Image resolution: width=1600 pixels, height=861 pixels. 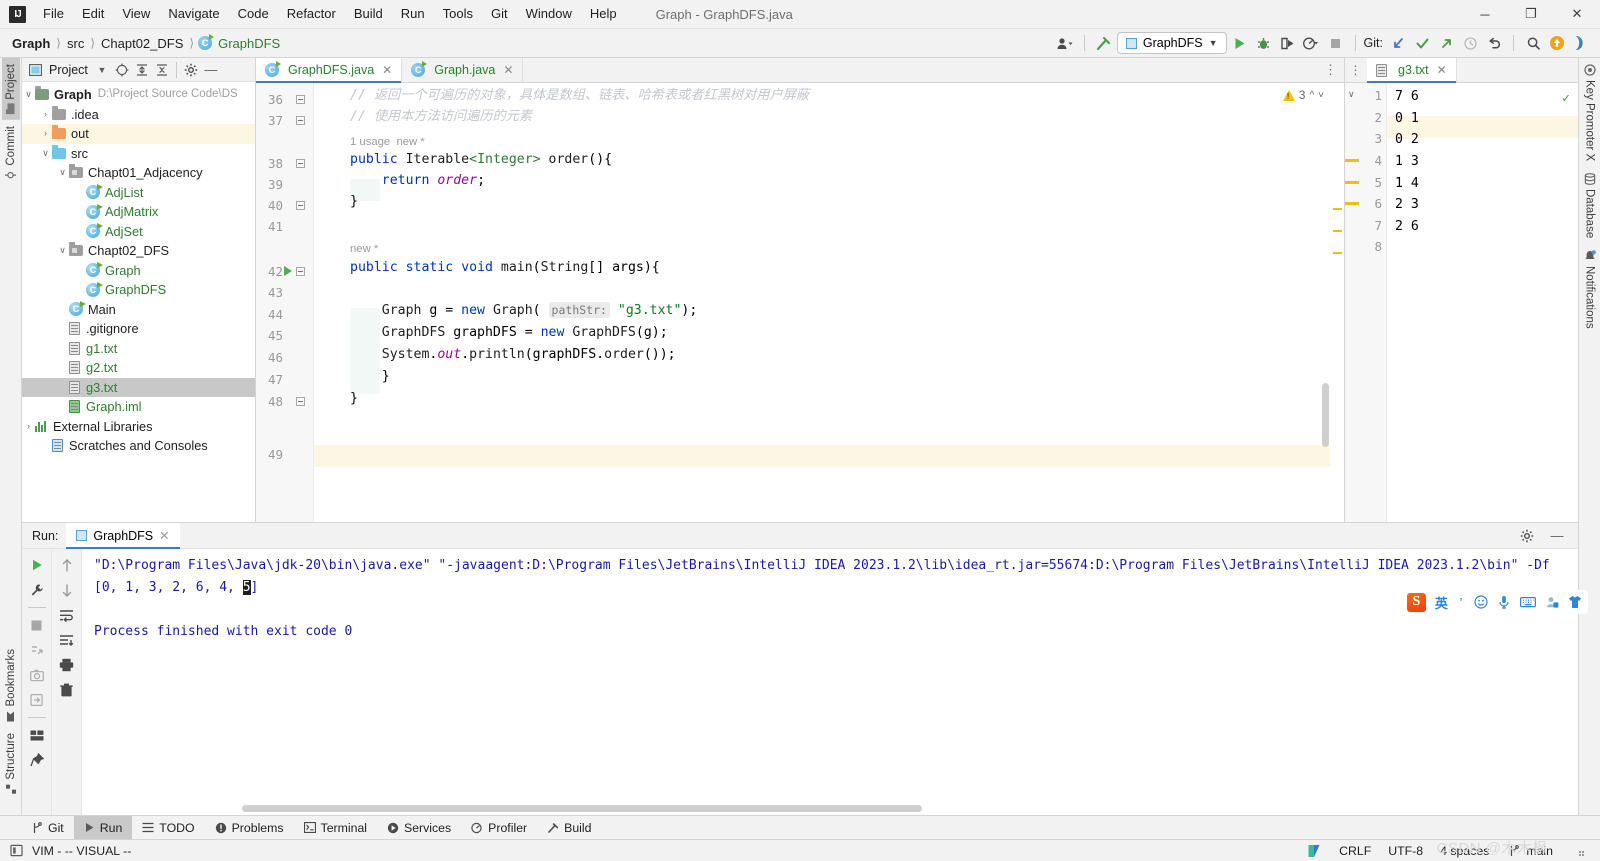 What do you see at coordinates (329, 70) in the screenshot?
I see `tab-graphdfs-java: C GraphDFS.java ✕` at bounding box center [329, 70].